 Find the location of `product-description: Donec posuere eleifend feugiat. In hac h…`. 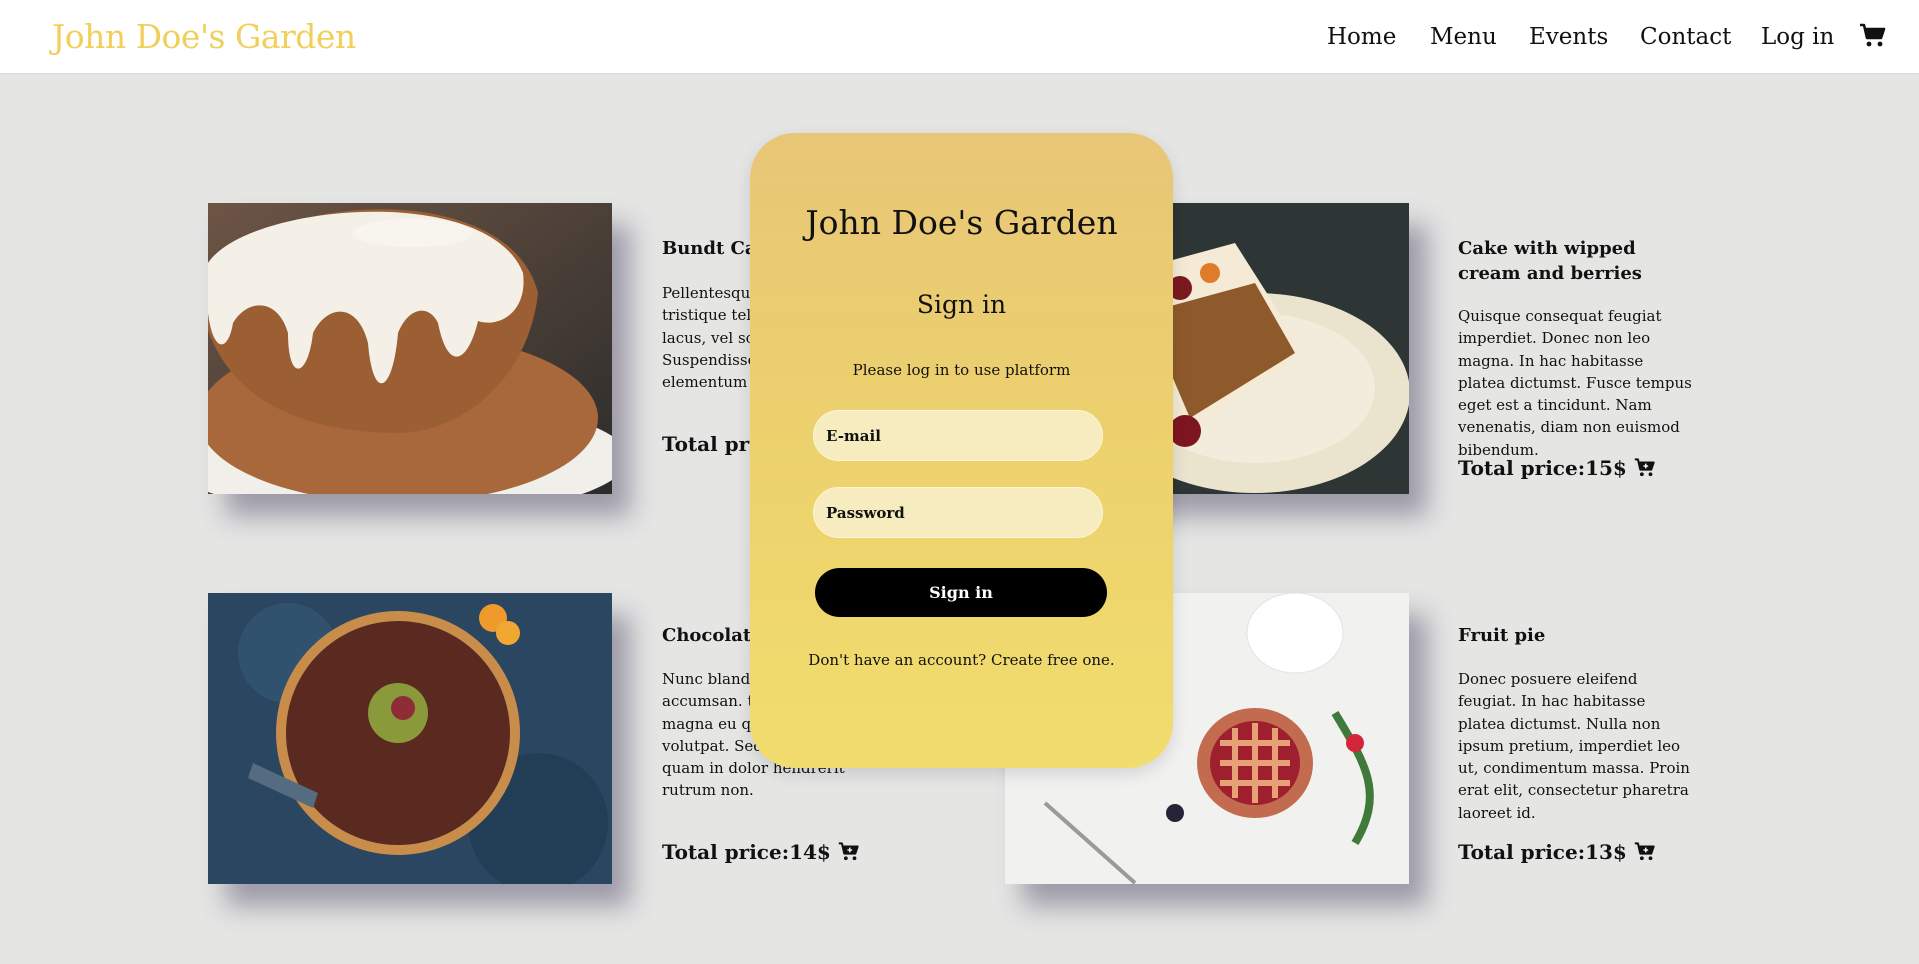

product-description: Donec posuere eleifend feugiat. In hac h… is located at coordinates (1574, 746).